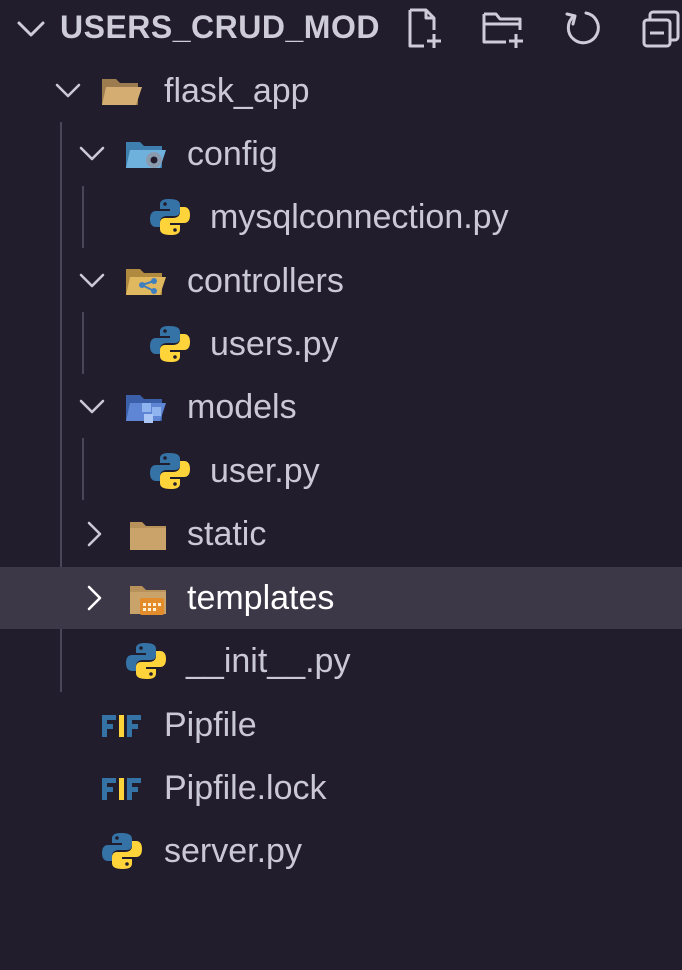  What do you see at coordinates (146, 407) in the screenshot?
I see `folder-models-icon` at bounding box center [146, 407].